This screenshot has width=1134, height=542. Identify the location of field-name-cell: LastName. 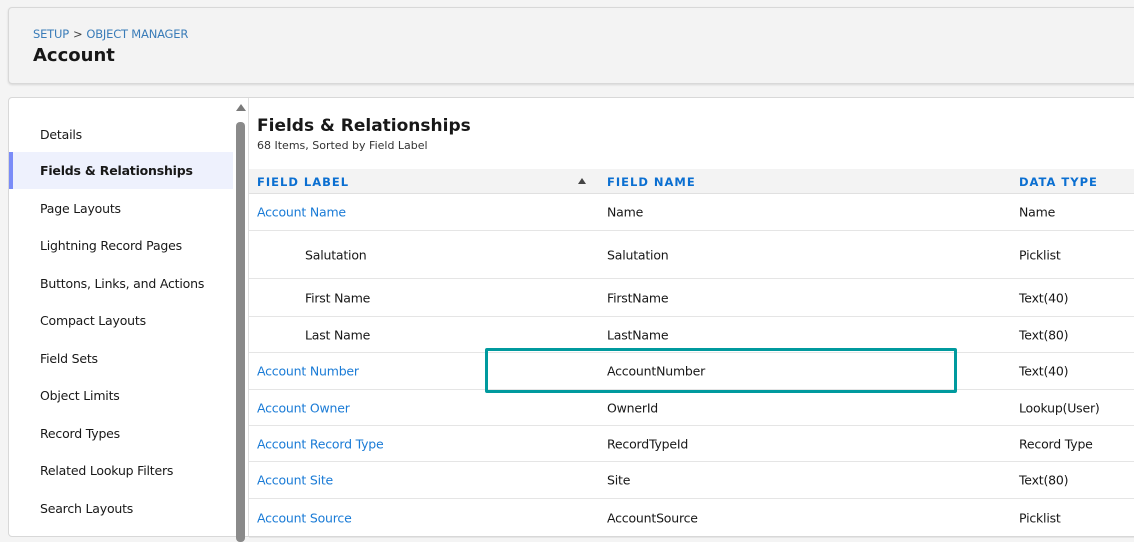
(638, 334).